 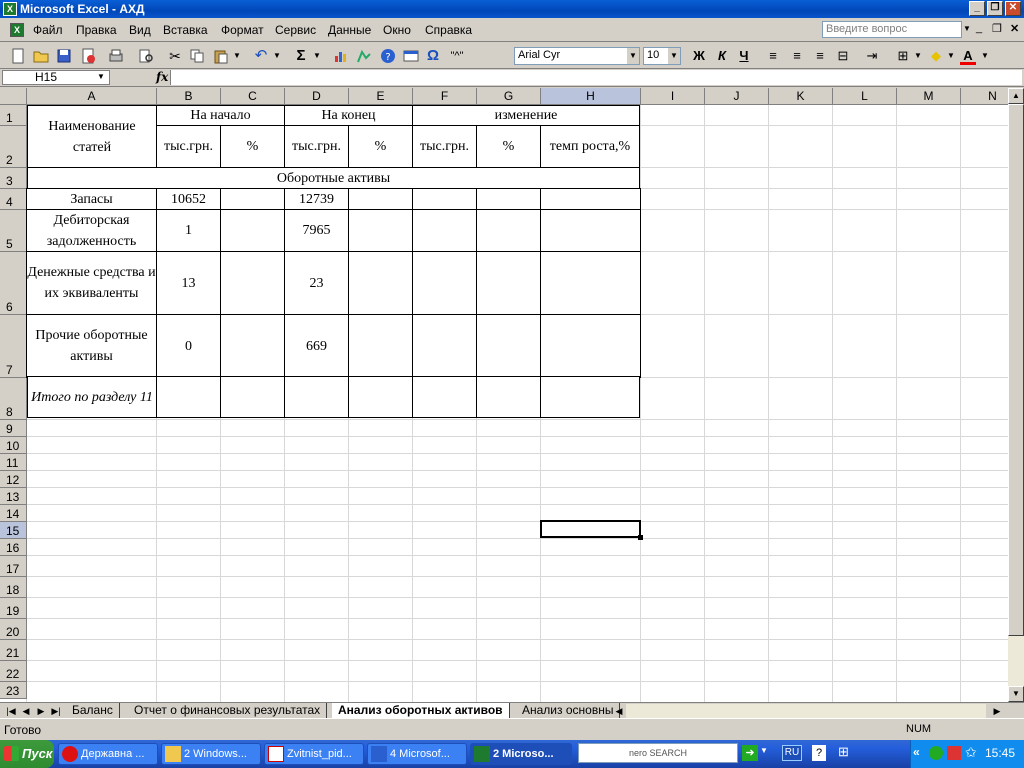 What do you see at coordinates (903, 56) in the screenshot?
I see `borders-icon: ⊞` at bounding box center [903, 56].